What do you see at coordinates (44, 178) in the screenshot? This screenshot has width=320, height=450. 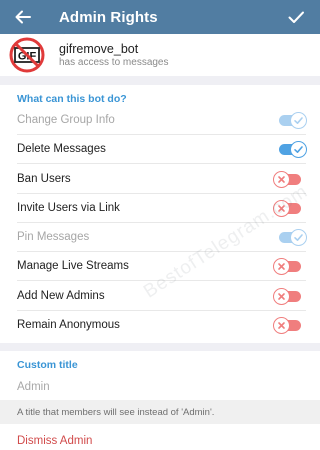 I see `permission-label: Ban Users` at bounding box center [44, 178].